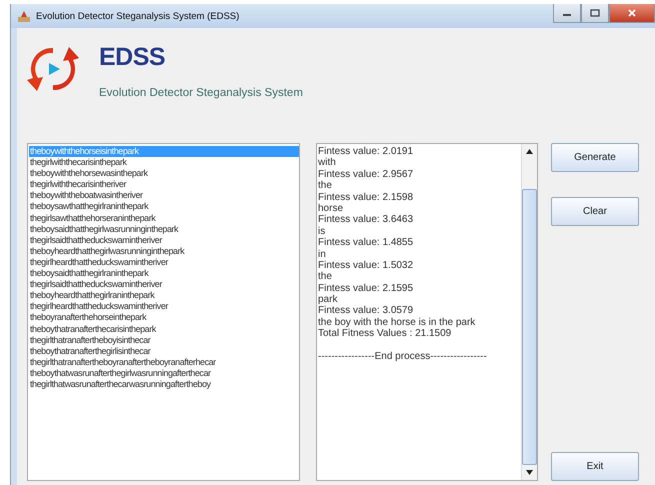  Describe the element at coordinates (327, 163) in the screenshot. I see `output-line: with` at that location.